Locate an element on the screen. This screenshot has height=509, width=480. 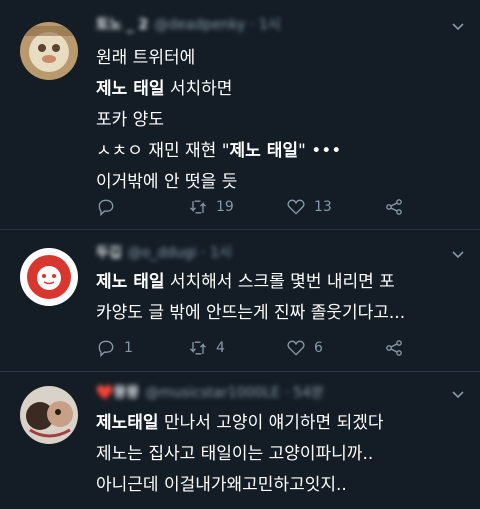
tweet-header: 토노 _ 2 @deadpenky · 1시 is located at coordinates (188, 24).